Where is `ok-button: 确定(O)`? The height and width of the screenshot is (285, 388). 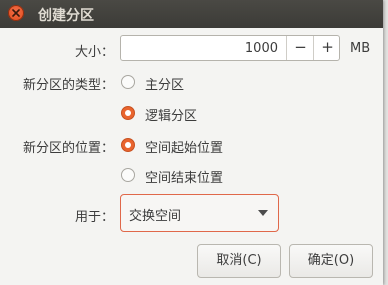 ok-button: 确定(O) is located at coordinates (331, 261).